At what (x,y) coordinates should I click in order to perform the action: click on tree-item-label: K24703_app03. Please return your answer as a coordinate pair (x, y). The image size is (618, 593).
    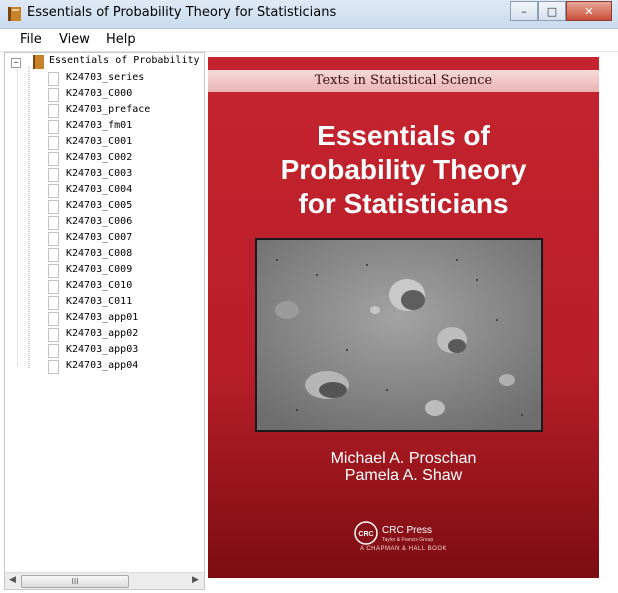
    Looking at the image, I should click on (102, 349).